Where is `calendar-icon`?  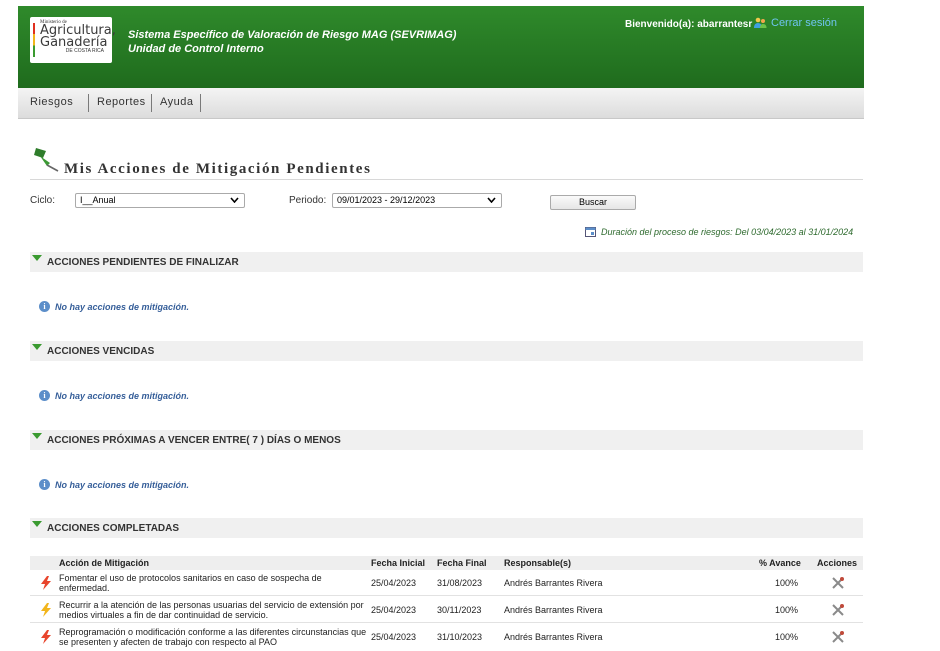
calendar-icon is located at coordinates (590, 232).